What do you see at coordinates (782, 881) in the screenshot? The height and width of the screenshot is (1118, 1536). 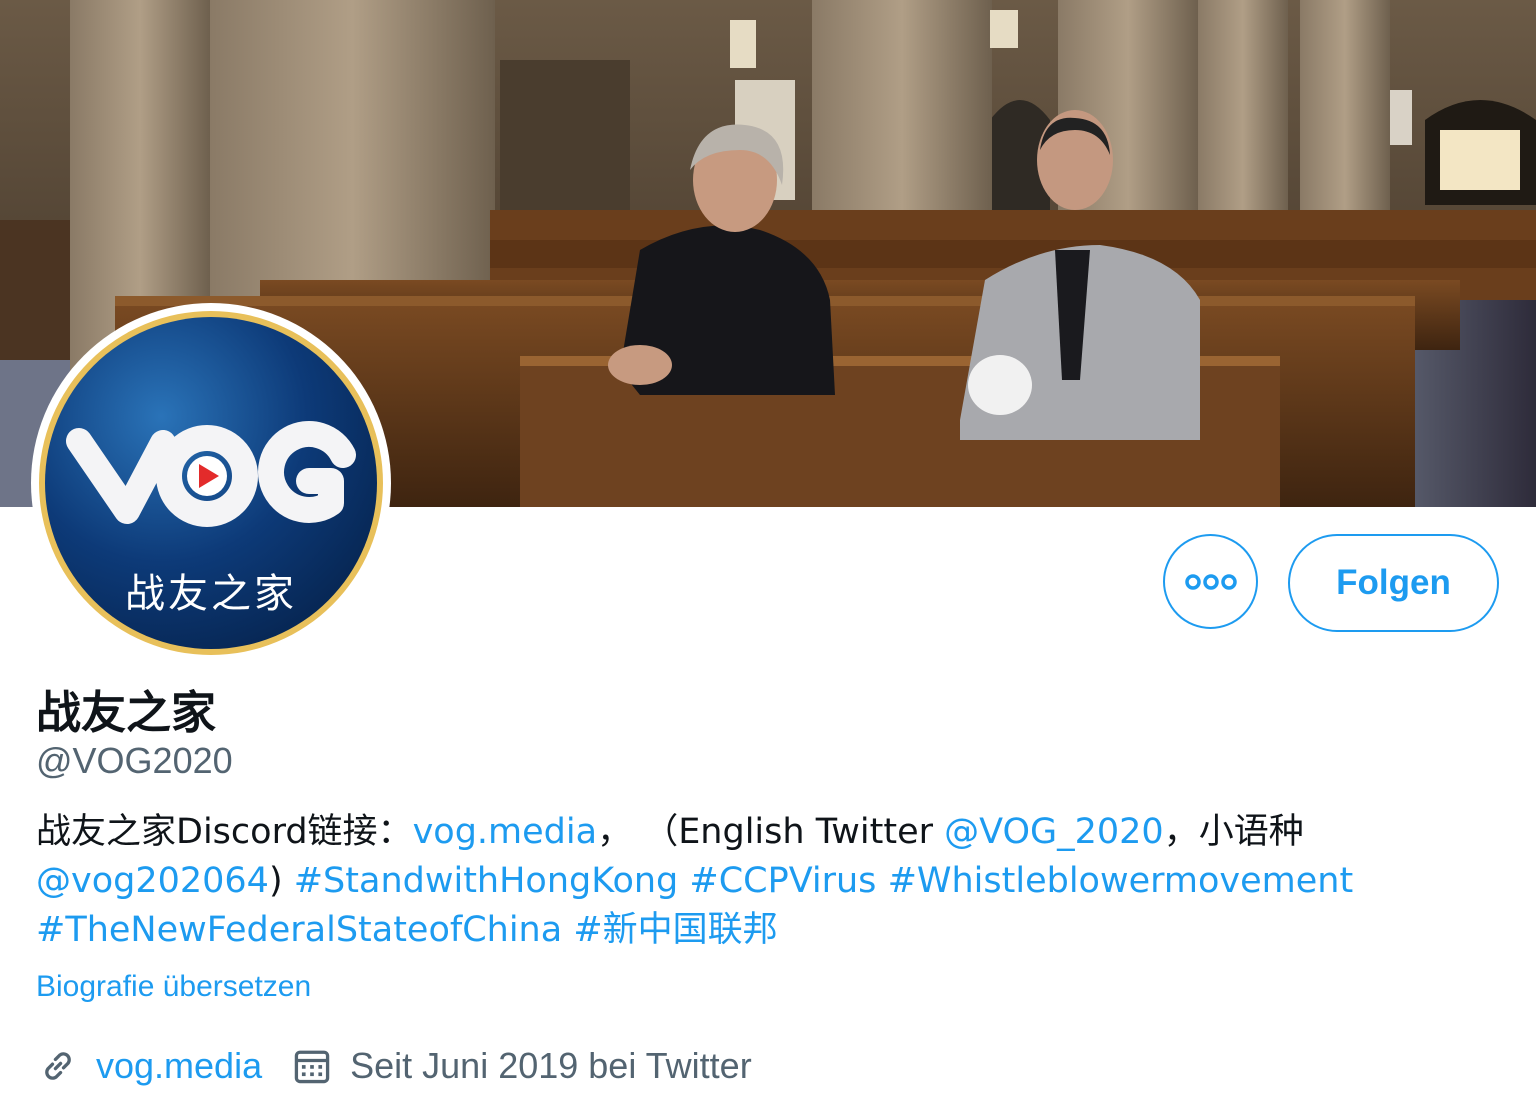 I see `hashtag-ccpvirus: #CCPVirus` at bounding box center [782, 881].